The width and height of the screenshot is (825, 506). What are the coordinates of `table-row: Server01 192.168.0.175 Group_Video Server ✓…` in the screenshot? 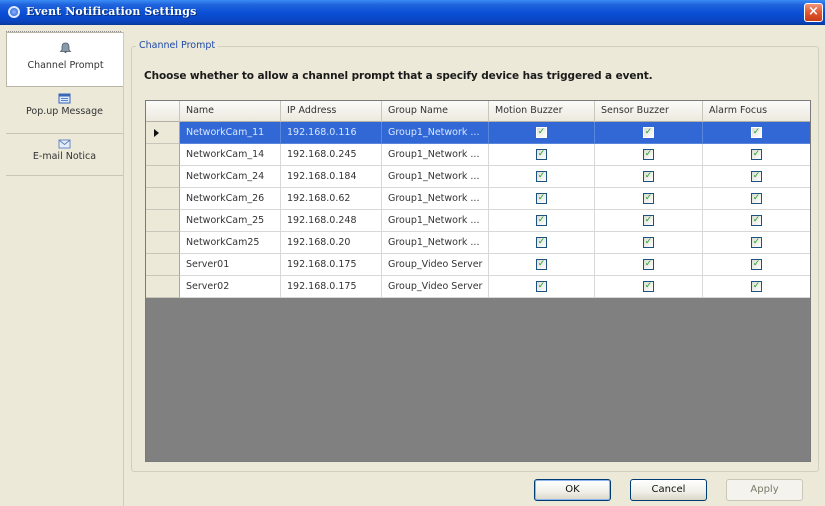 It's located at (478, 265).